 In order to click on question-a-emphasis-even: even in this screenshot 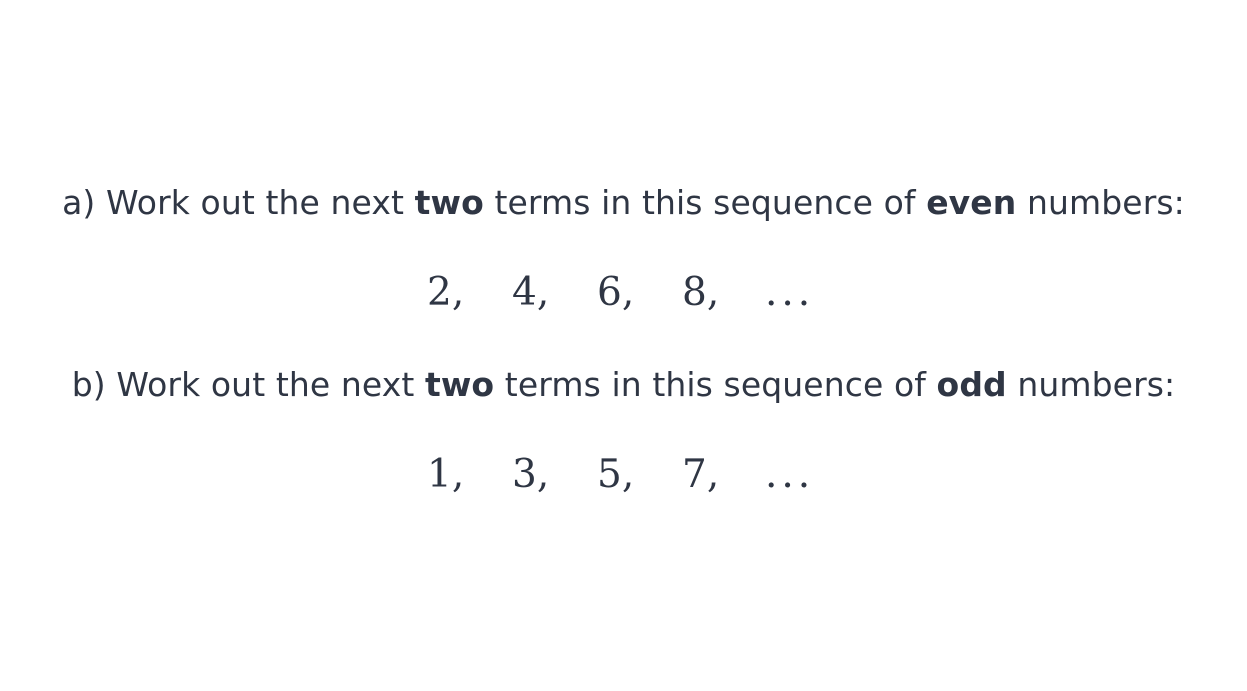, I will do `click(971, 202)`.